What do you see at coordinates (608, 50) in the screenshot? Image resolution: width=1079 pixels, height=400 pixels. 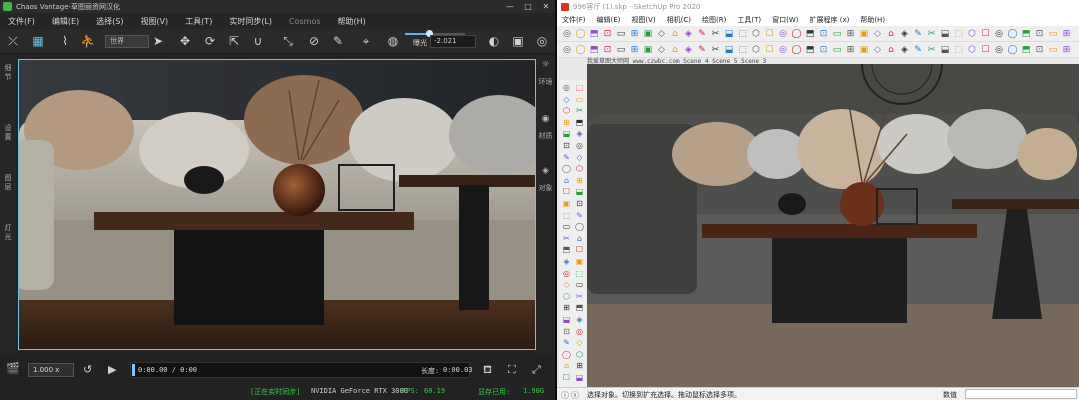 I see `toolbar2-icon-4: ⊡` at bounding box center [608, 50].